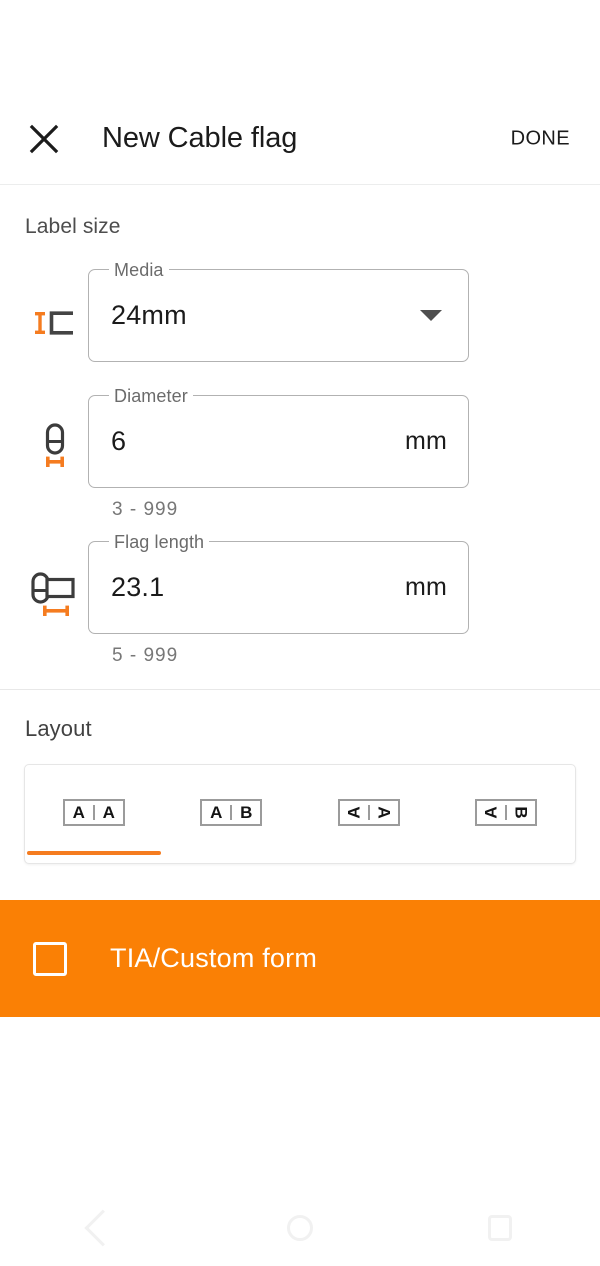 This screenshot has height=1266, width=600. Describe the element at coordinates (55, 323) in the screenshot. I see `media-width-icon` at that location.